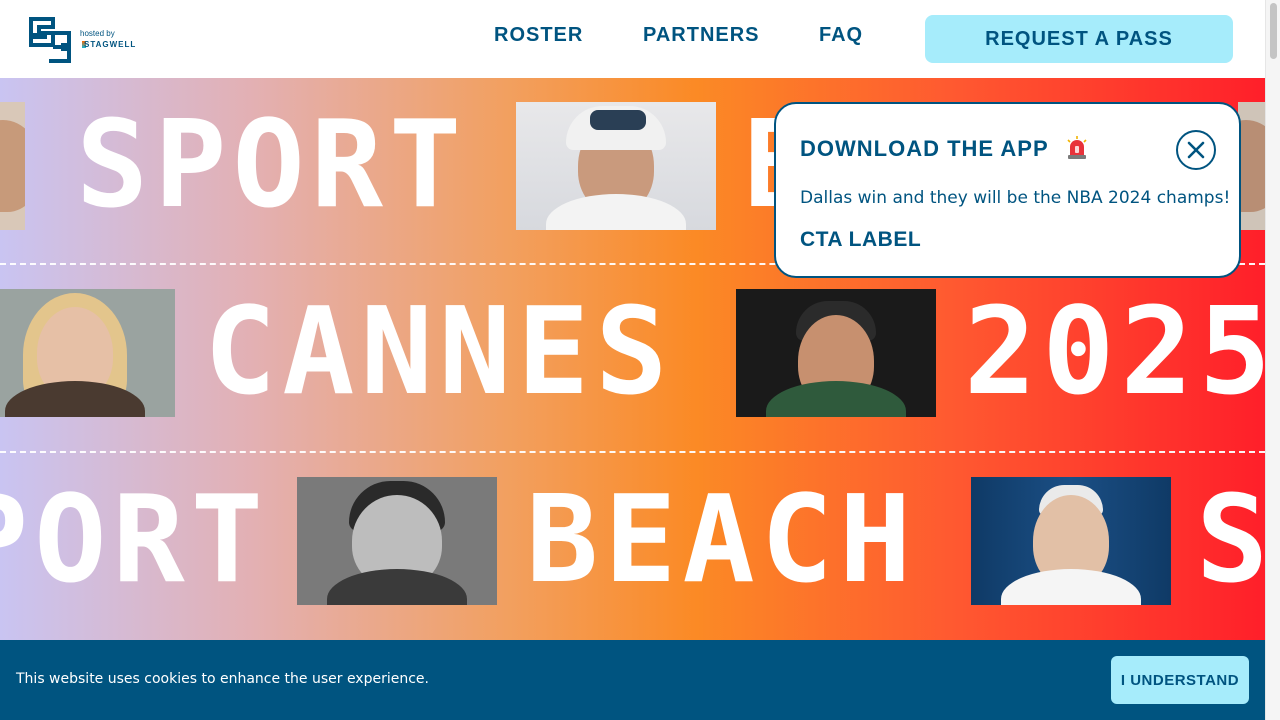  Describe the element at coordinates (50, 40) in the screenshot. I see `sb-logo-mark-icon` at that location.